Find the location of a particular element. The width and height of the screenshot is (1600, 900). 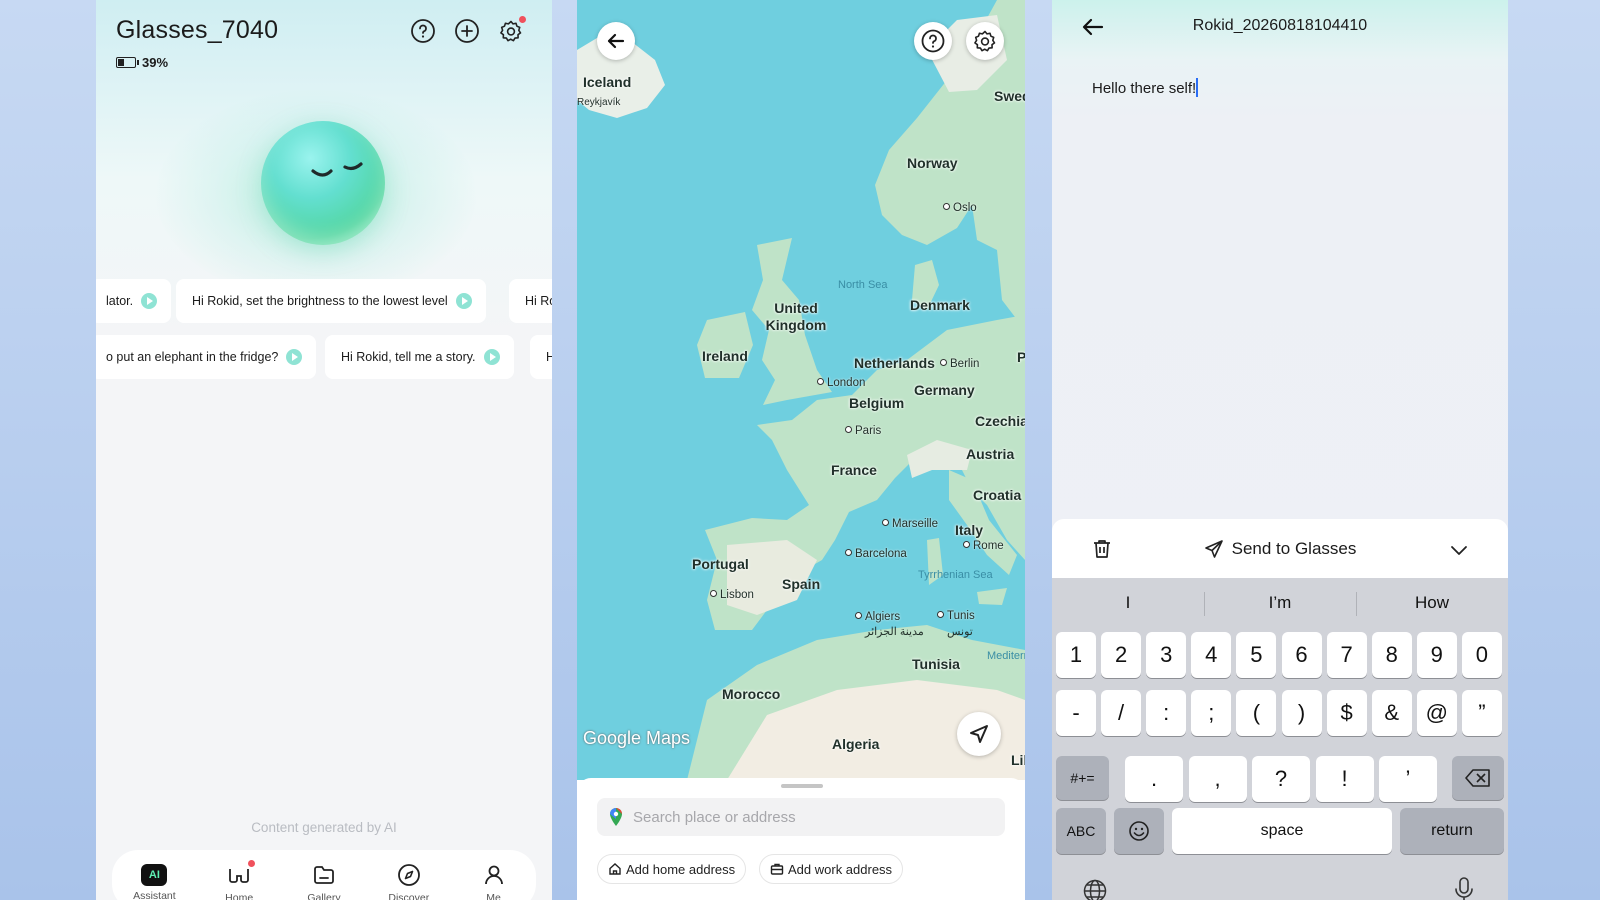

help-icon is located at coordinates (423, 31).